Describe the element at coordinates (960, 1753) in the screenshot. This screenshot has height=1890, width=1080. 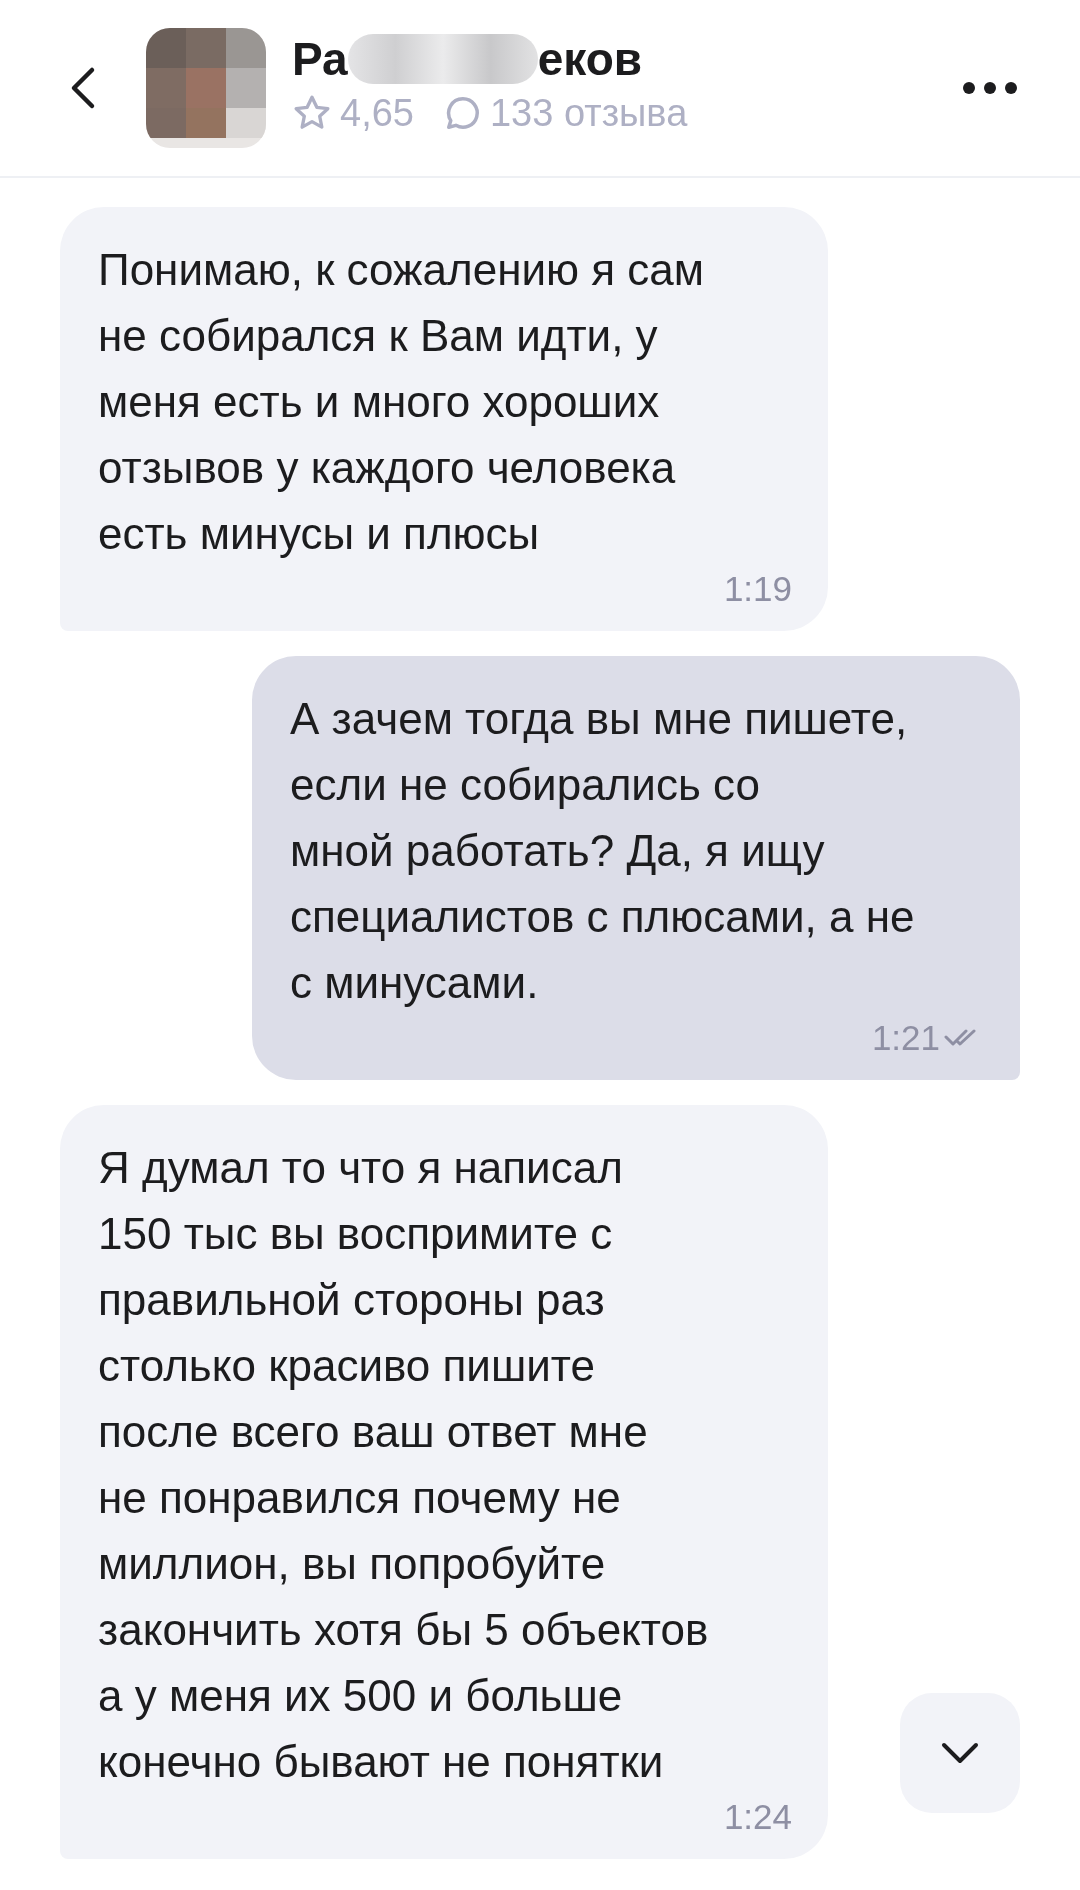
I see `chevron-down-icon` at that location.